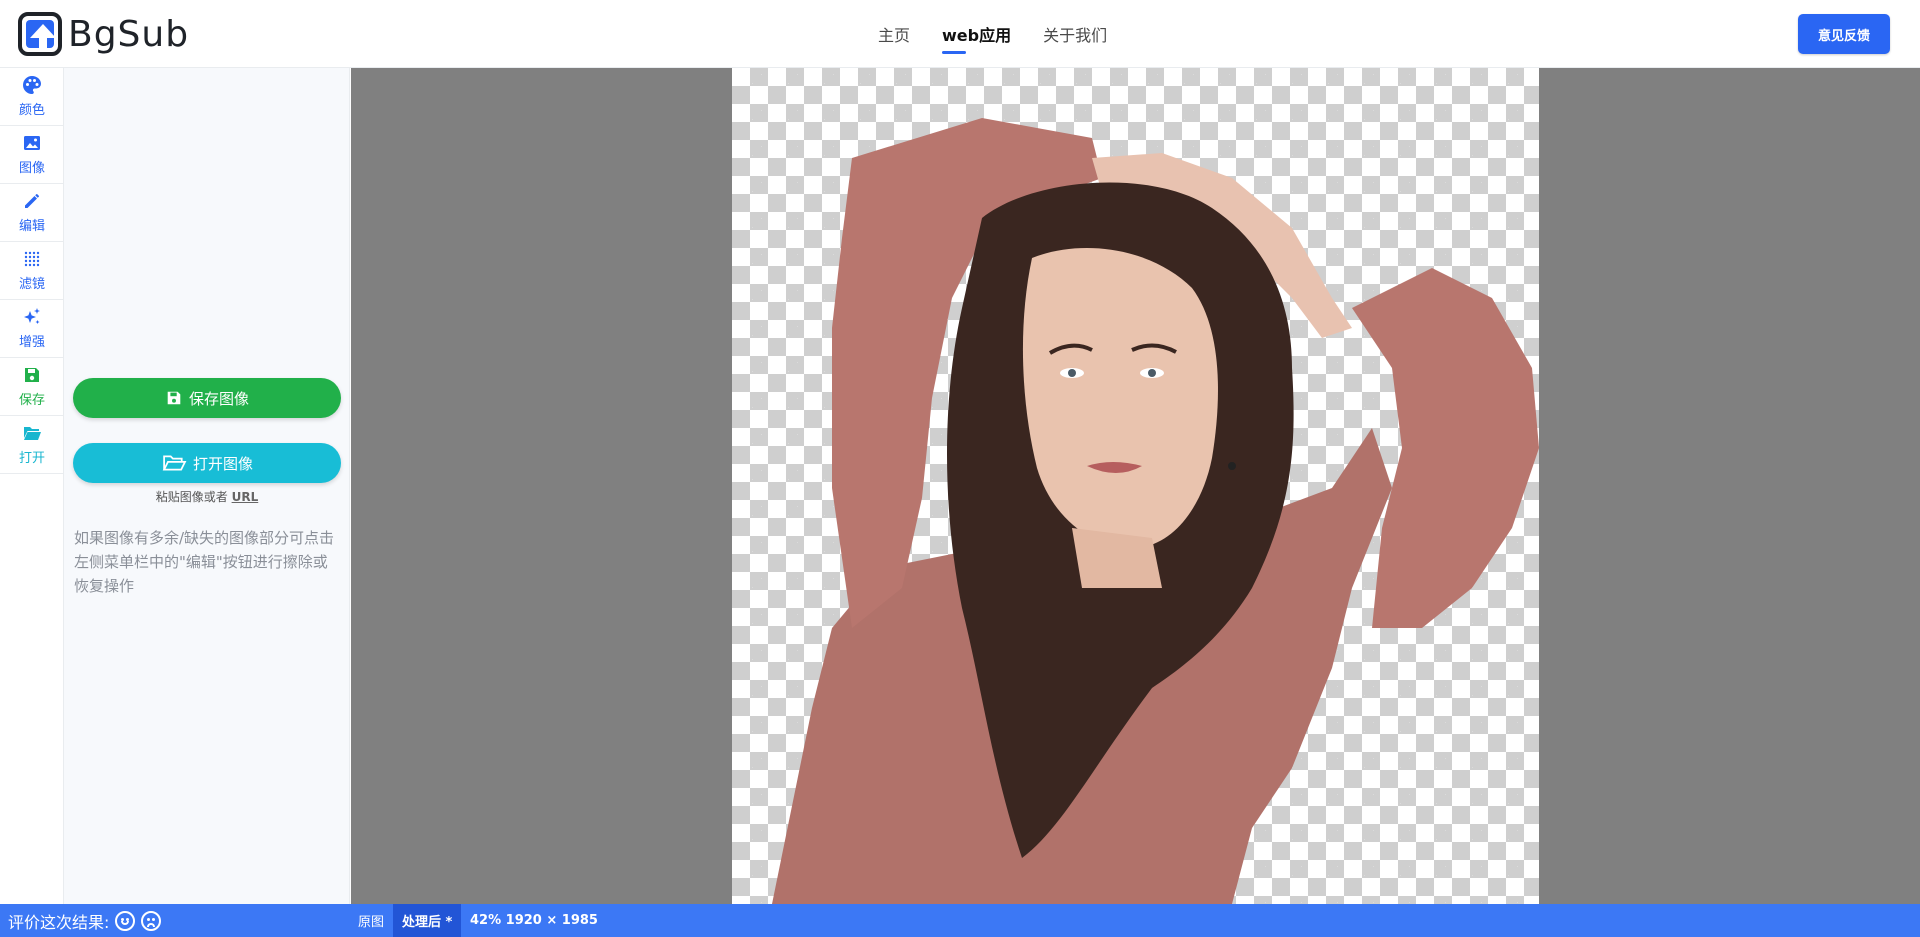  What do you see at coordinates (32, 213) in the screenshot?
I see `rail-item-edit: 编辑` at bounding box center [32, 213].